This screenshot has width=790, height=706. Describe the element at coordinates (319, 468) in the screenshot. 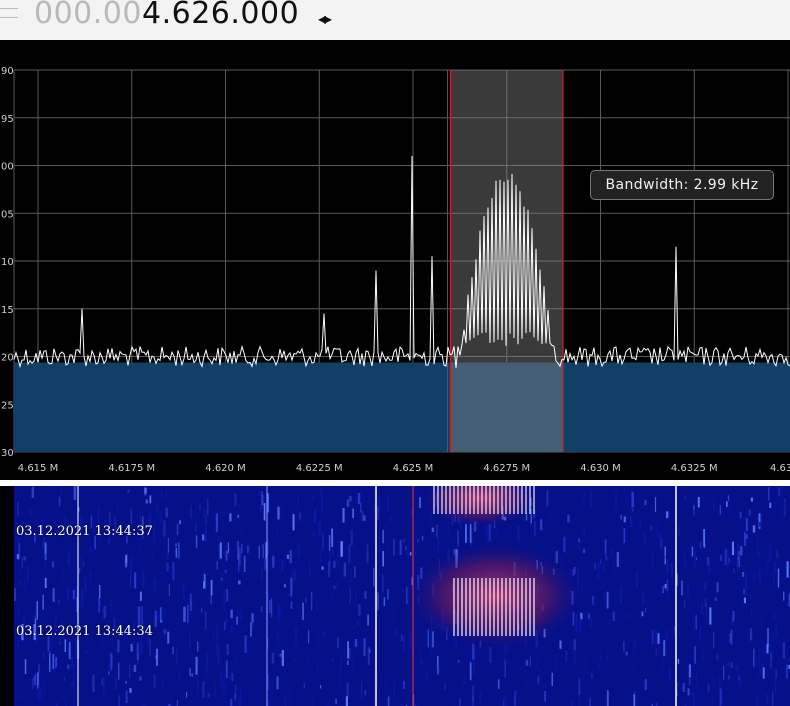

I see `x-tick-label: 4.6225 M` at that location.